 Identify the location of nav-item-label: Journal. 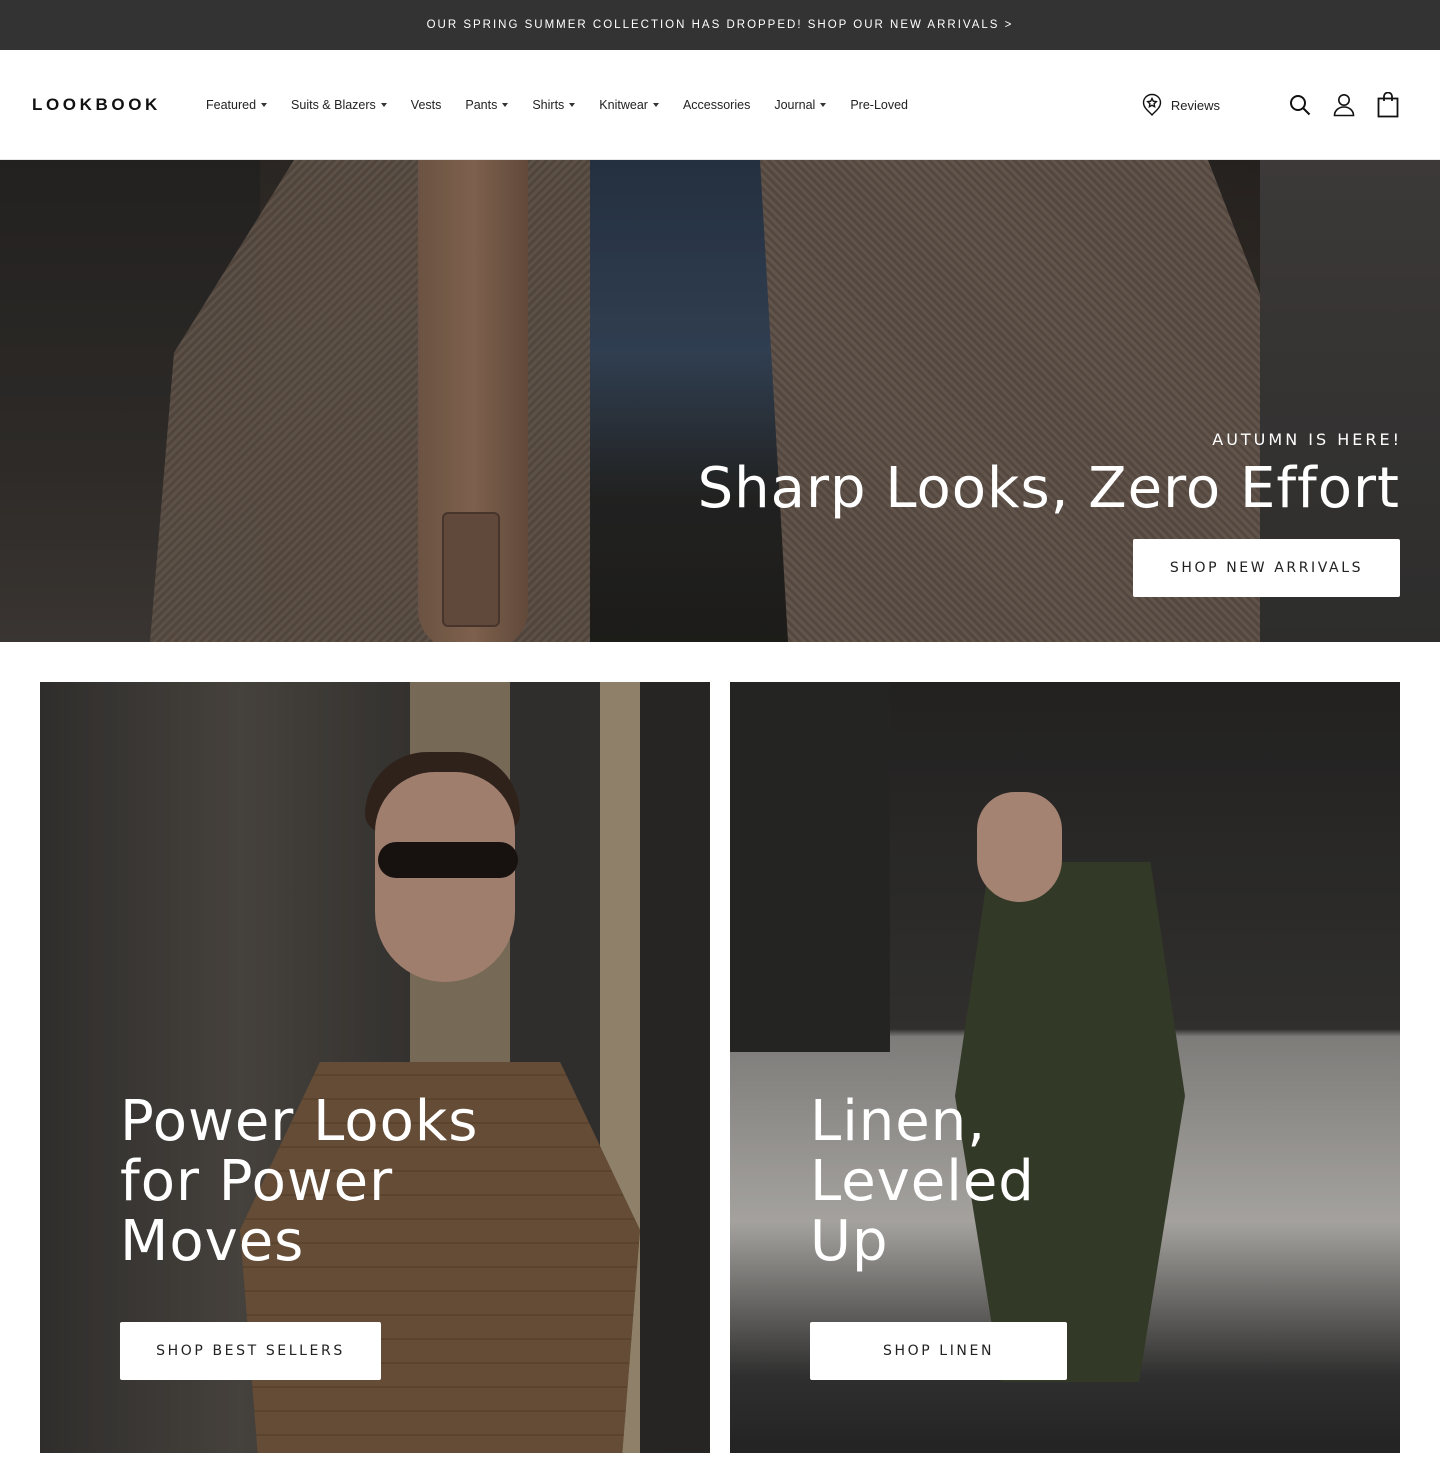
(795, 104).